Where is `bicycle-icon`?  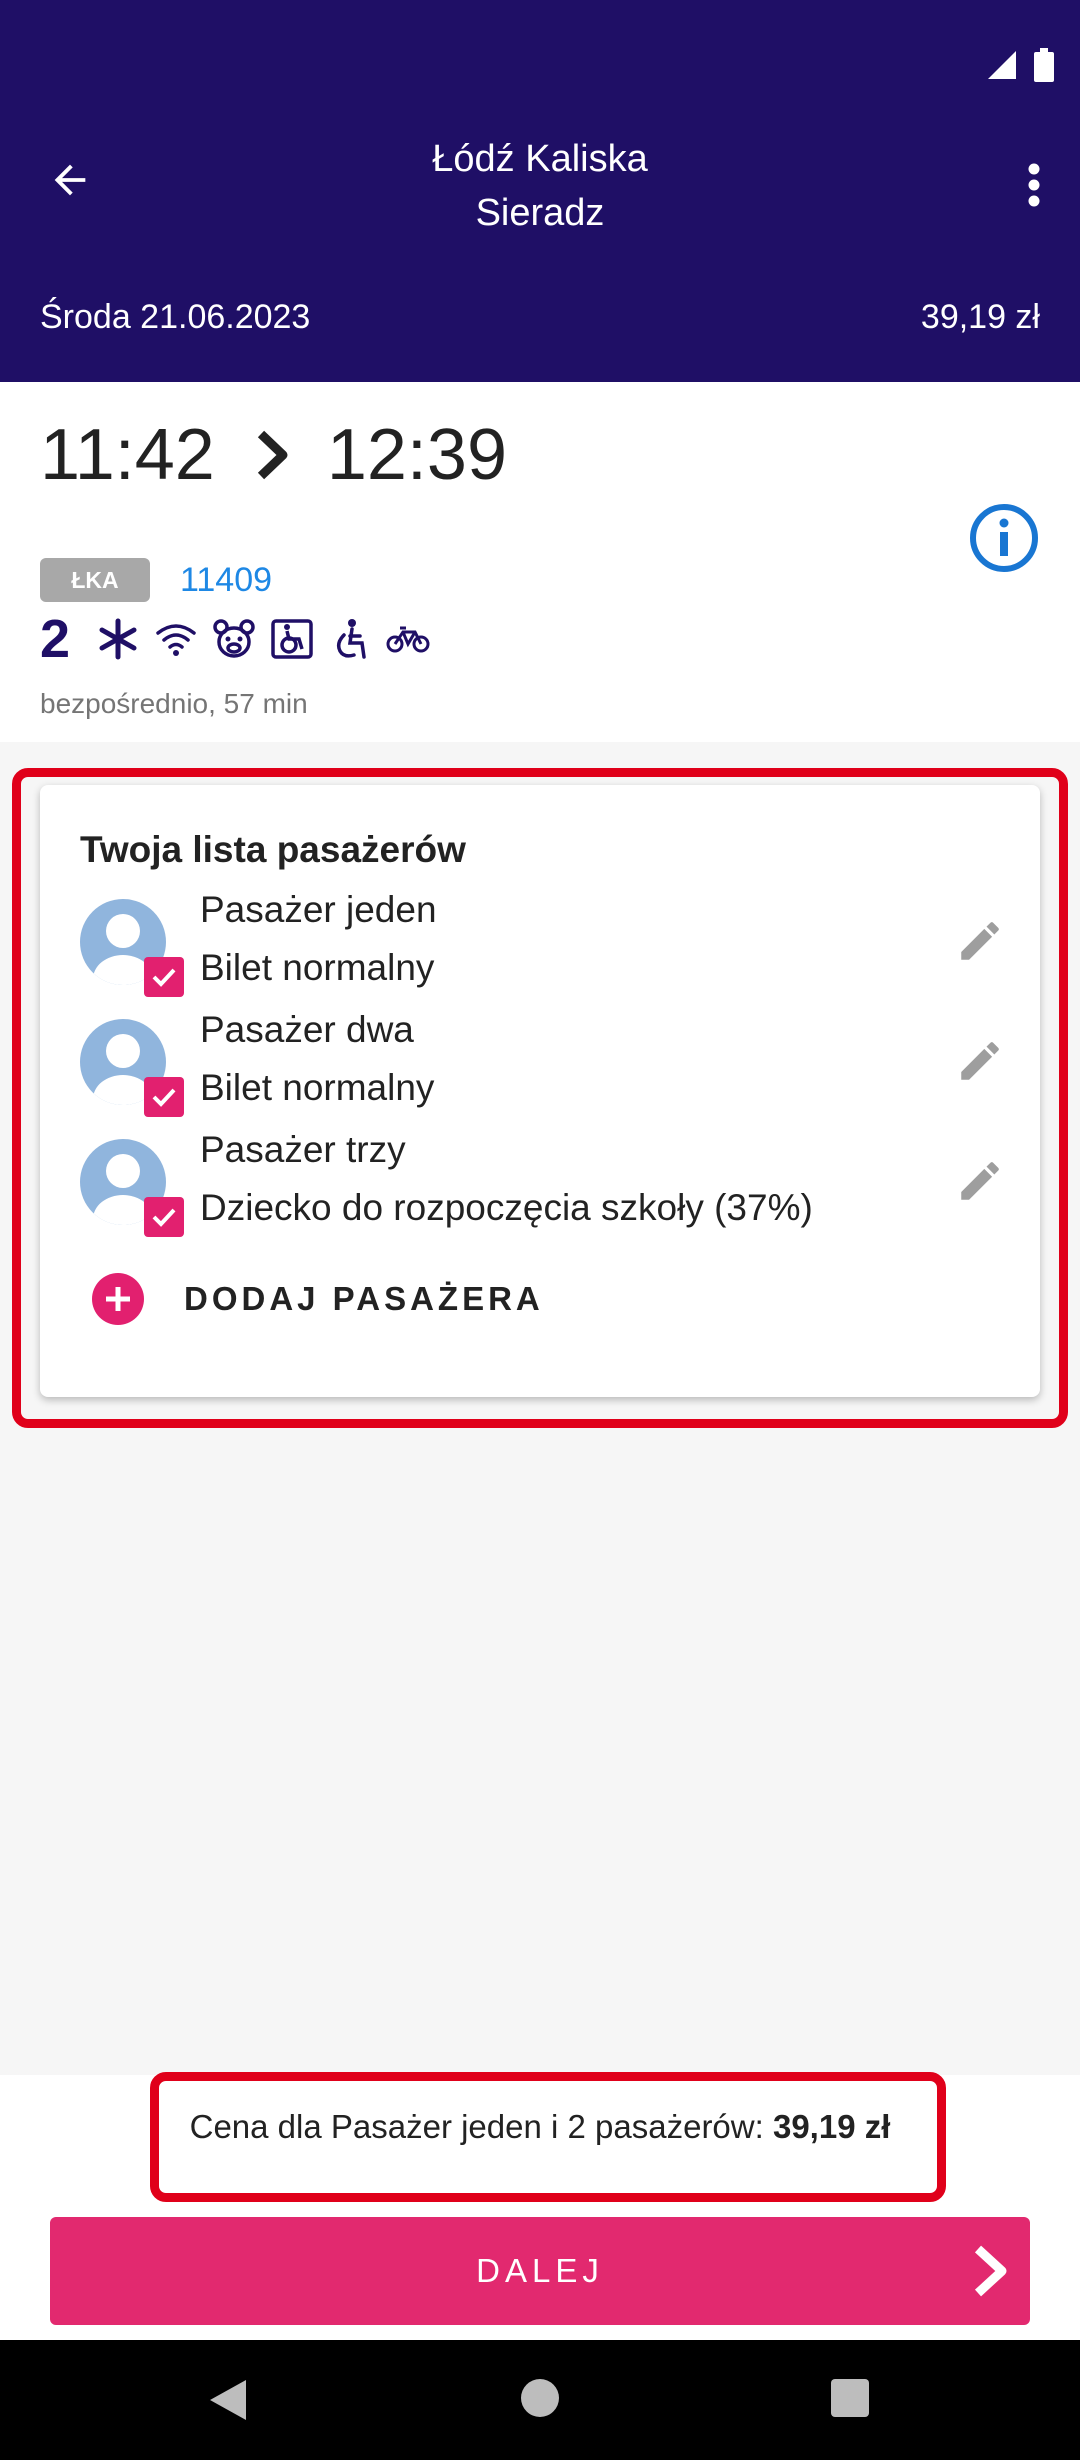 bicycle-icon is located at coordinates (408, 639).